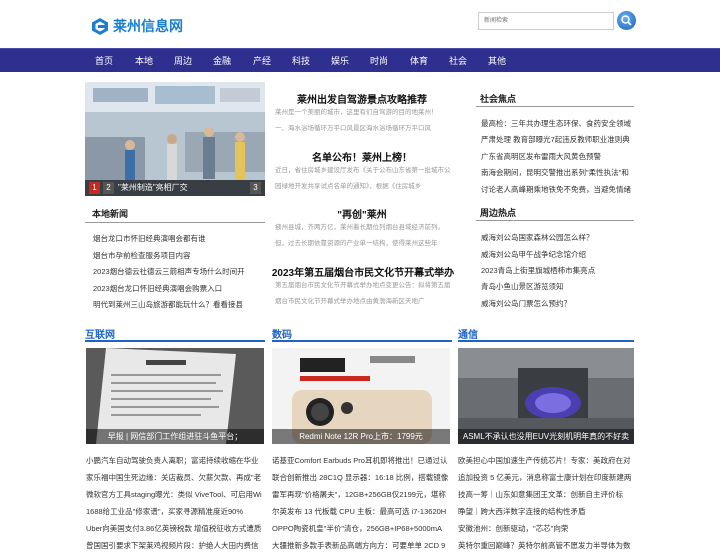  Describe the element at coordinates (363, 271) in the screenshot. I see `headline: 2023年第五届烟台市民文化节开幕式举办` at that location.